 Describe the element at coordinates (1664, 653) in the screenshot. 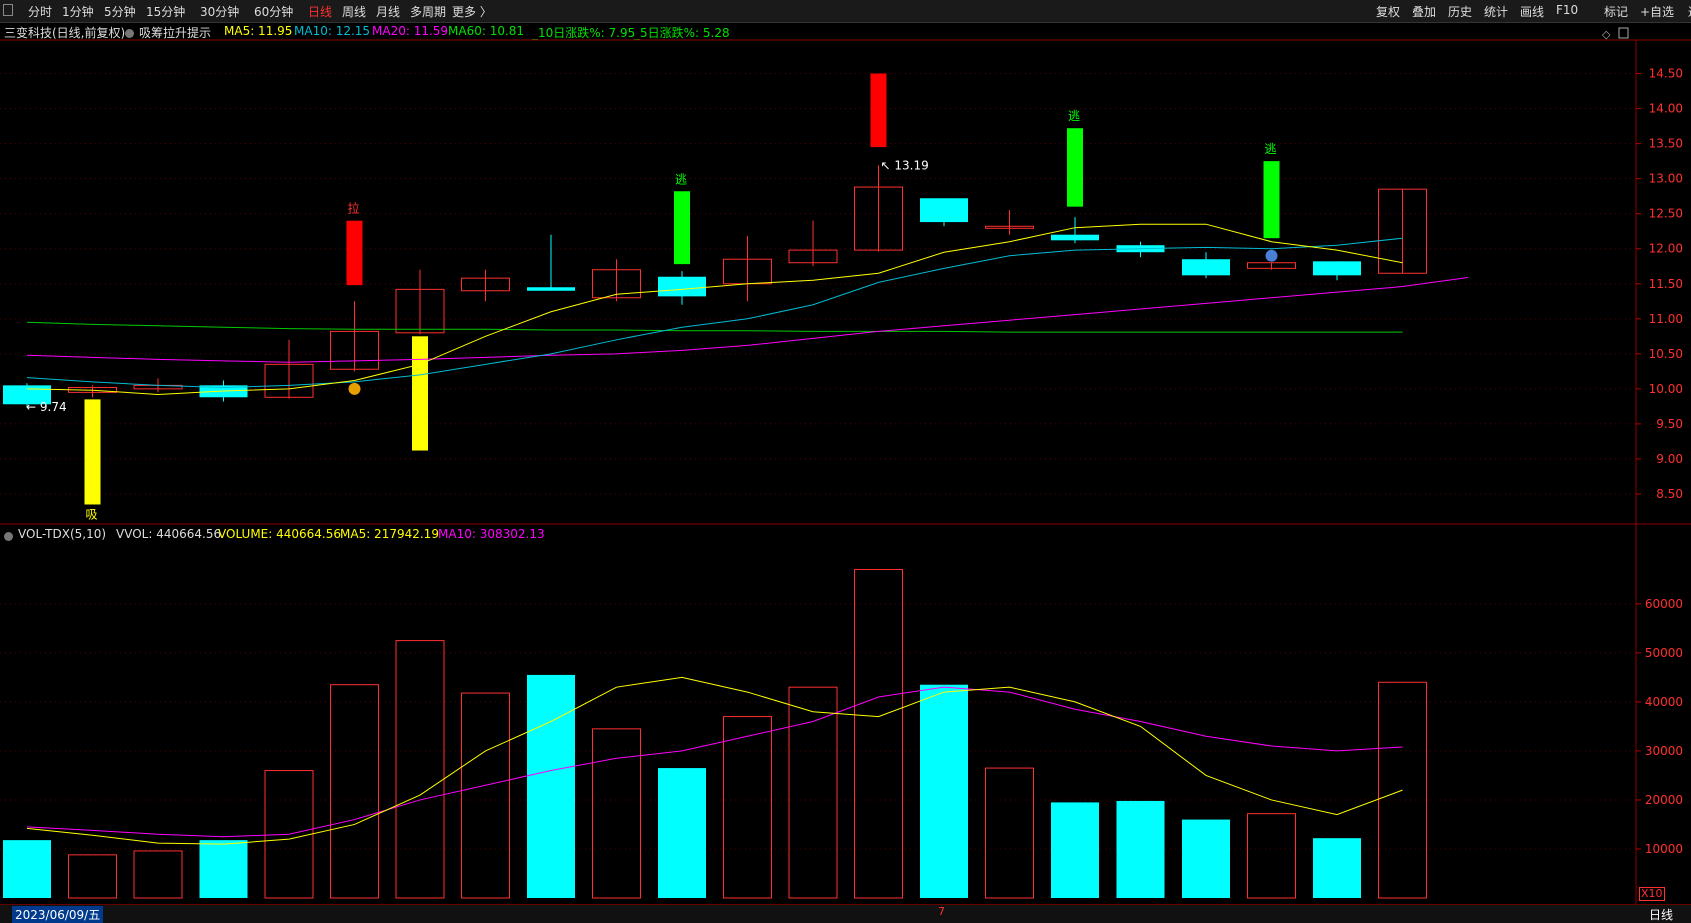

I see `vol-tick-label: 50000` at that location.